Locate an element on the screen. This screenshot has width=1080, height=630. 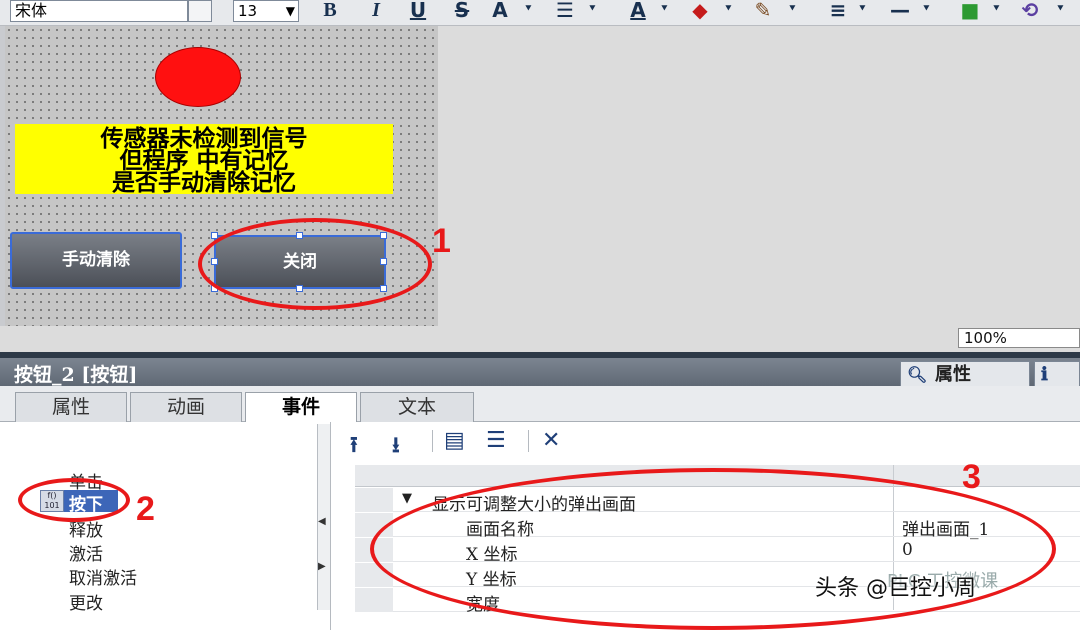
inspector-title: 按钮_2 [按钮] is located at coordinates (76, 375).